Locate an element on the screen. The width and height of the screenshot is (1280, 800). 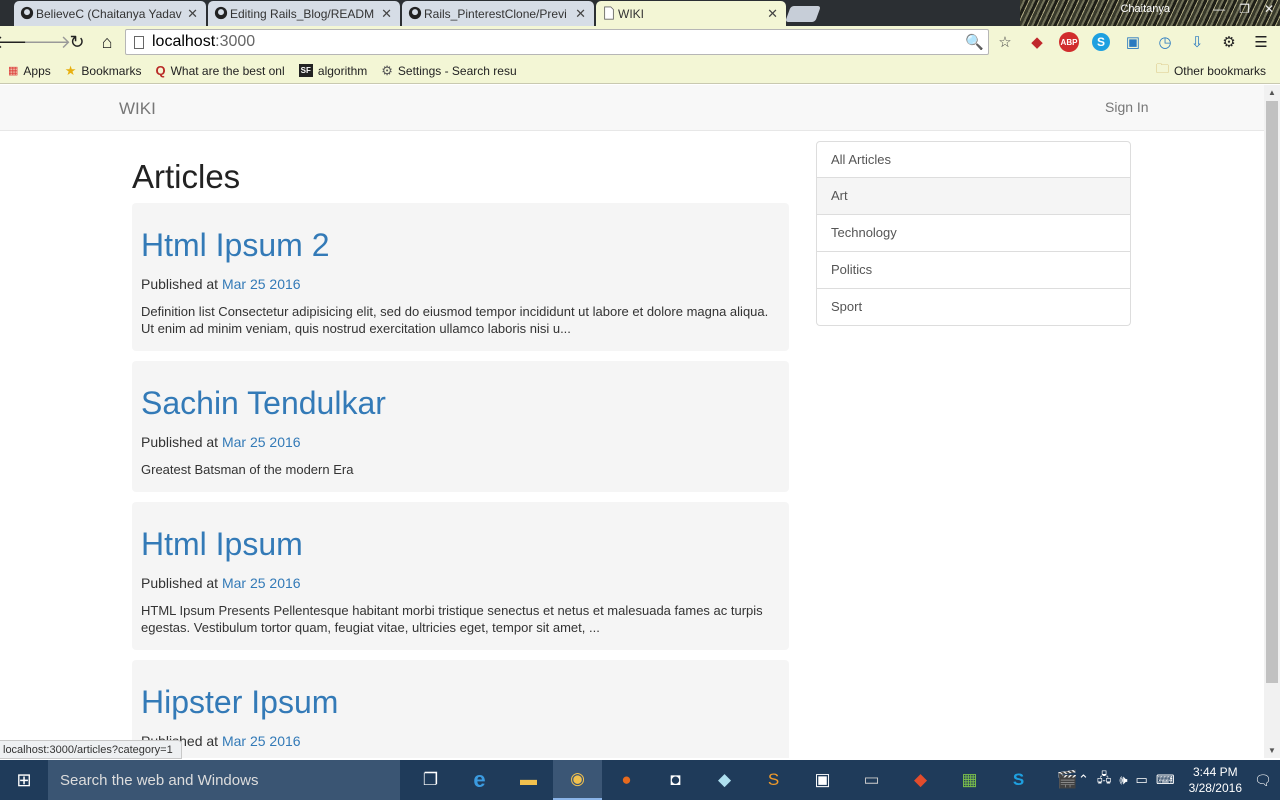
menu-icon: ☰ is located at coordinates (1261, 42).